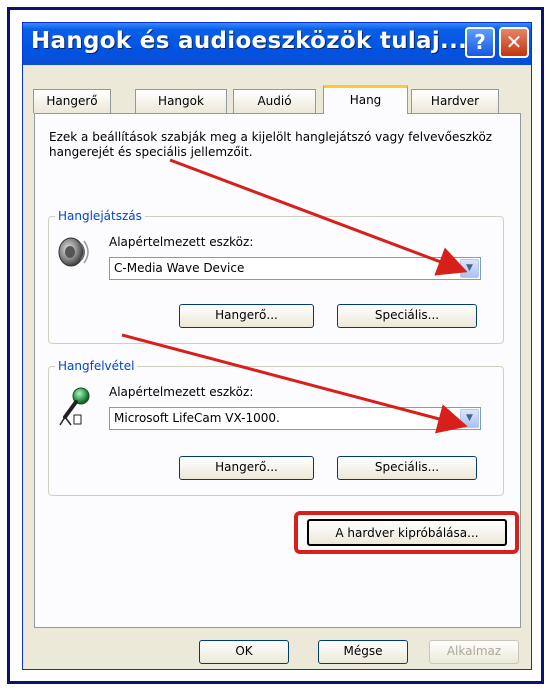  What do you see at coordinates (72, 101) in the screenshot?
I see `tab-hangero: Hangerő` at bounding box center [72, 101].